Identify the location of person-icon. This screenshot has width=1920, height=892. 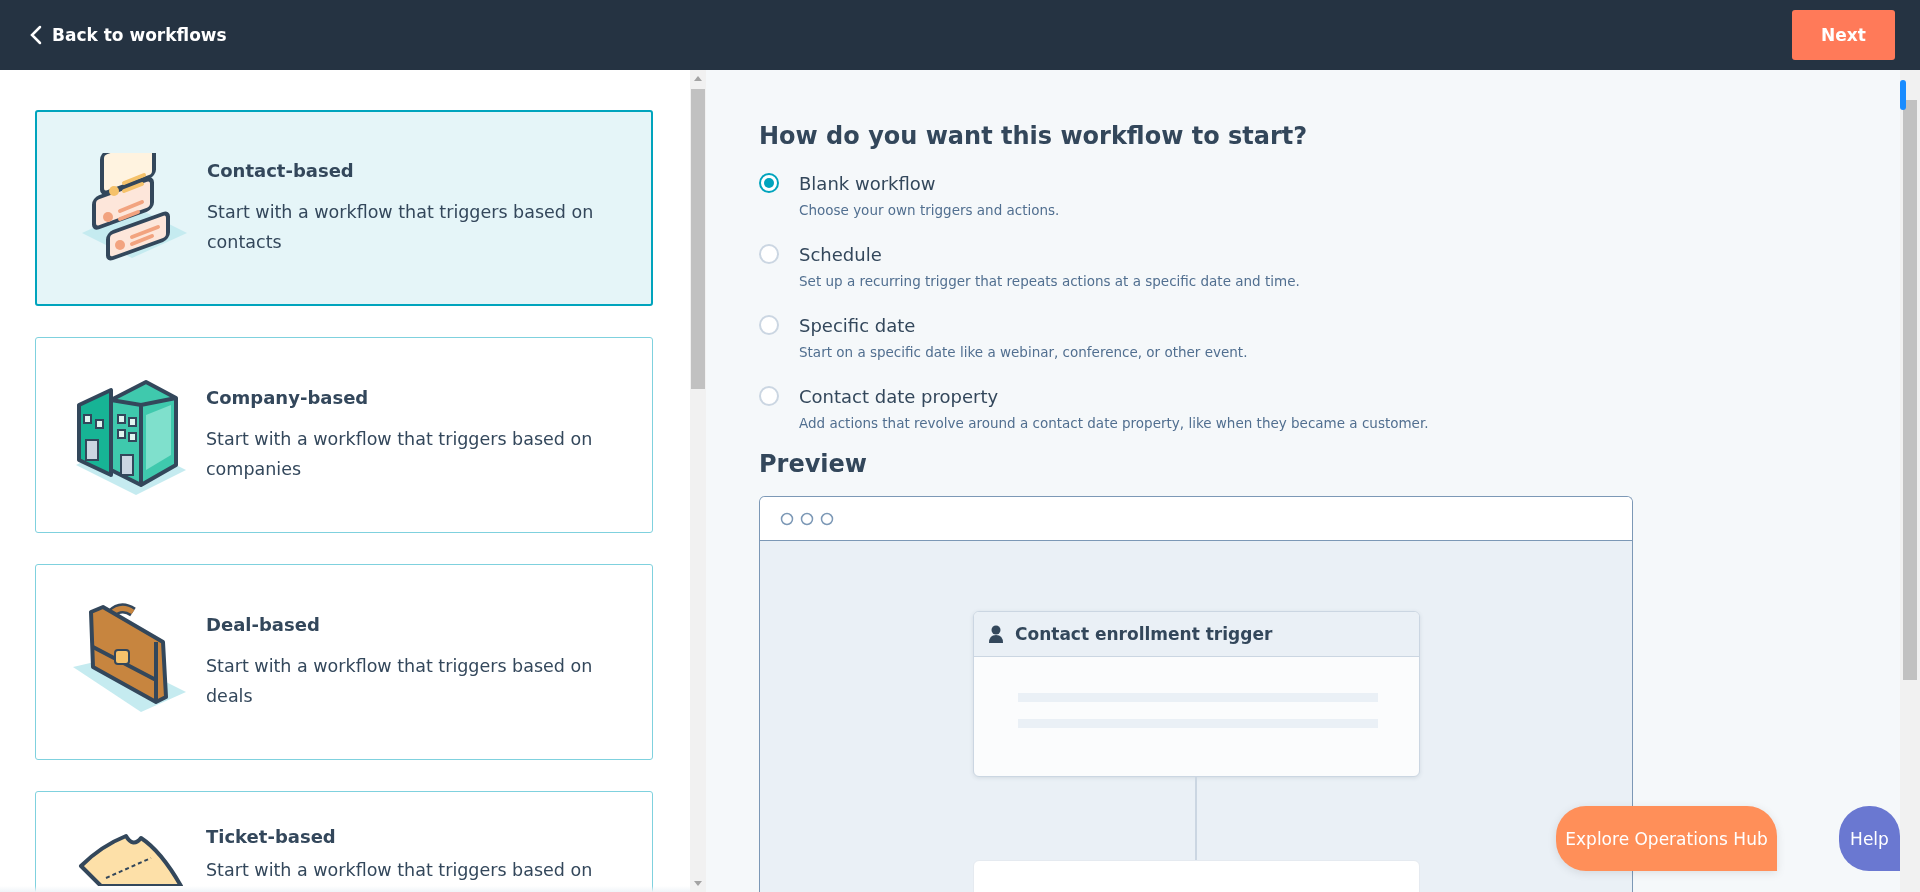
(996, 634).